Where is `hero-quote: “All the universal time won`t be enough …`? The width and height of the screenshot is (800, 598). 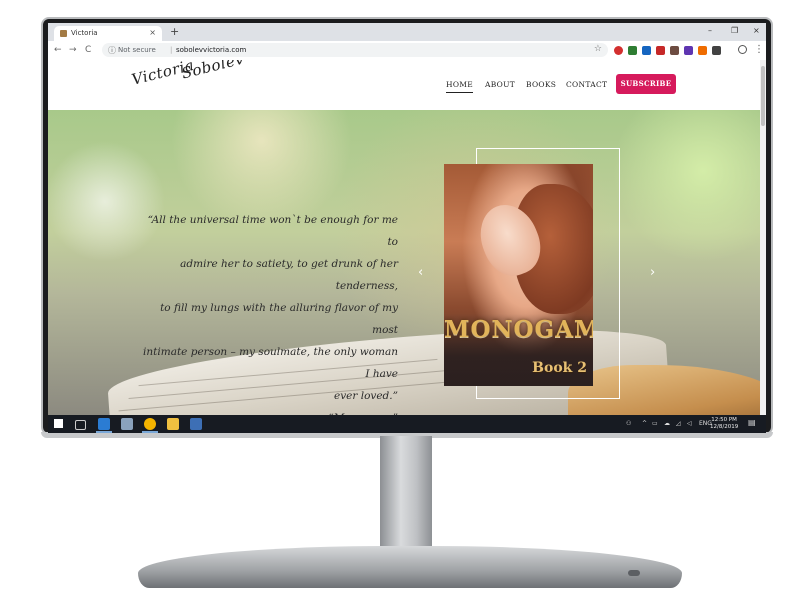 hero-quote: “All the universal time won`t be enough … is located at coordinates (269, 312).